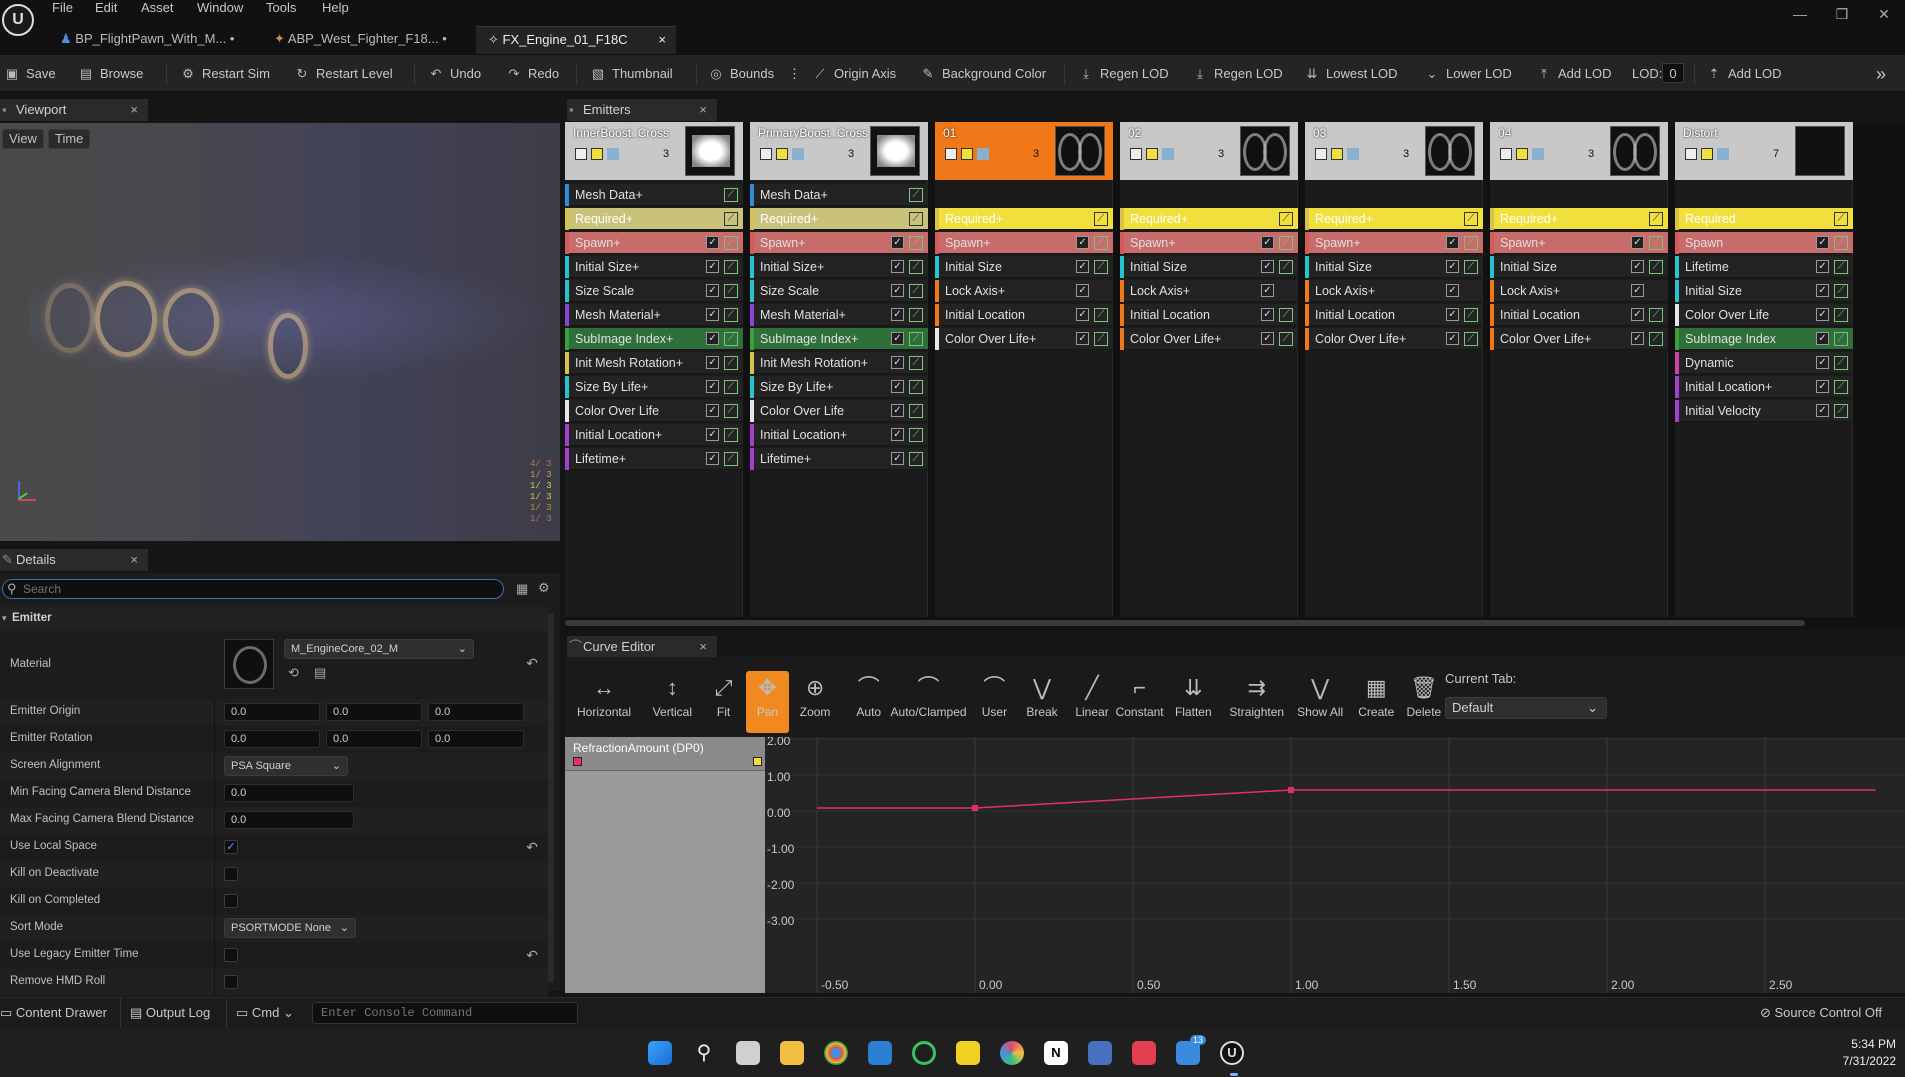 This screenshot has width=1905, height=1077. I want to click on menu-help: Help, so click(335, 8).